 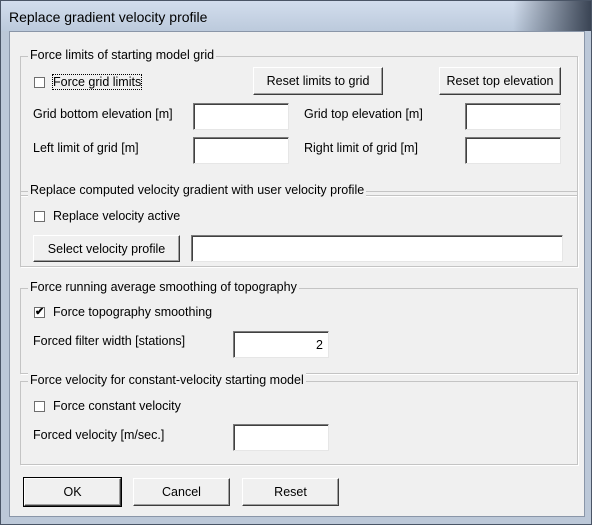 I want to click on velocity-profile-path-input, so click(x=377, y=248).